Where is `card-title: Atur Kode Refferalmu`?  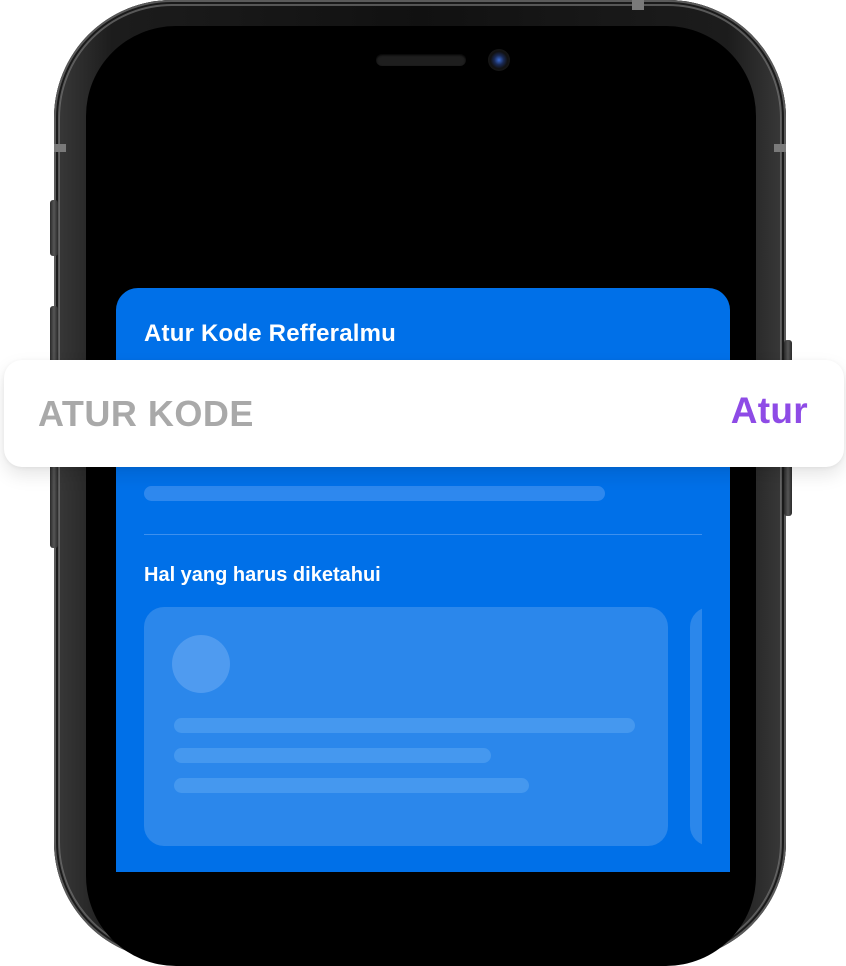 card-title: Atur Kode Refferalmu is located at coordinates (270, 333).